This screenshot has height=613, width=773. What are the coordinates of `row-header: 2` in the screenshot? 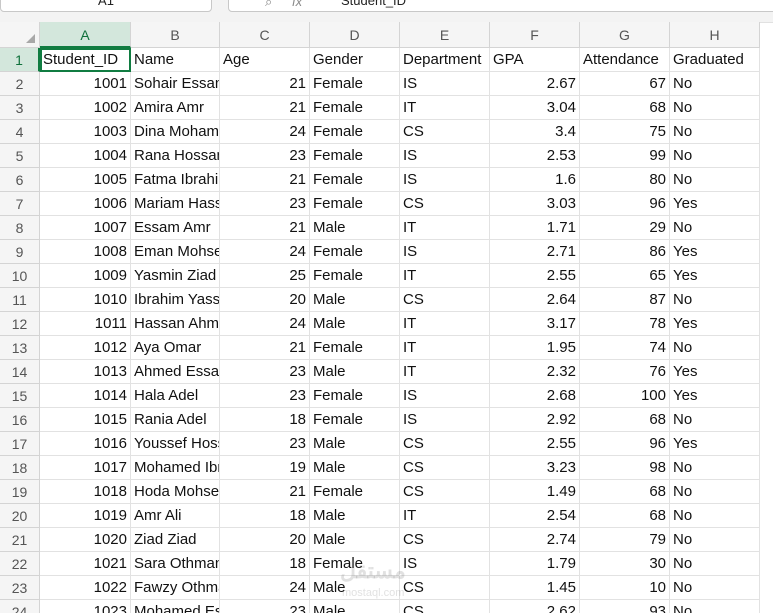 It's located at (20, 84).